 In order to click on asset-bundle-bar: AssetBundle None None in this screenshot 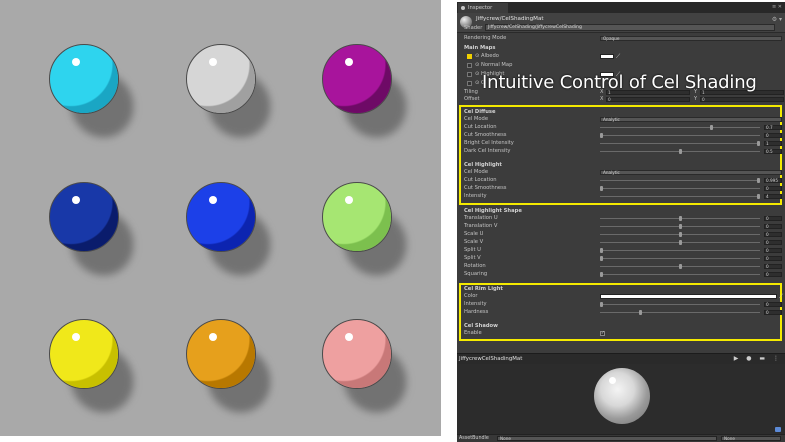, I will do `click(621, 438)`.